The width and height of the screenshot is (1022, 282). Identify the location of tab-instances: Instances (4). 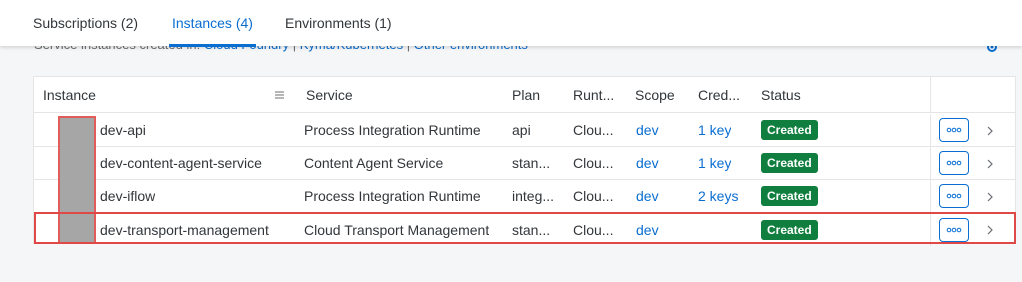
(212, 31).